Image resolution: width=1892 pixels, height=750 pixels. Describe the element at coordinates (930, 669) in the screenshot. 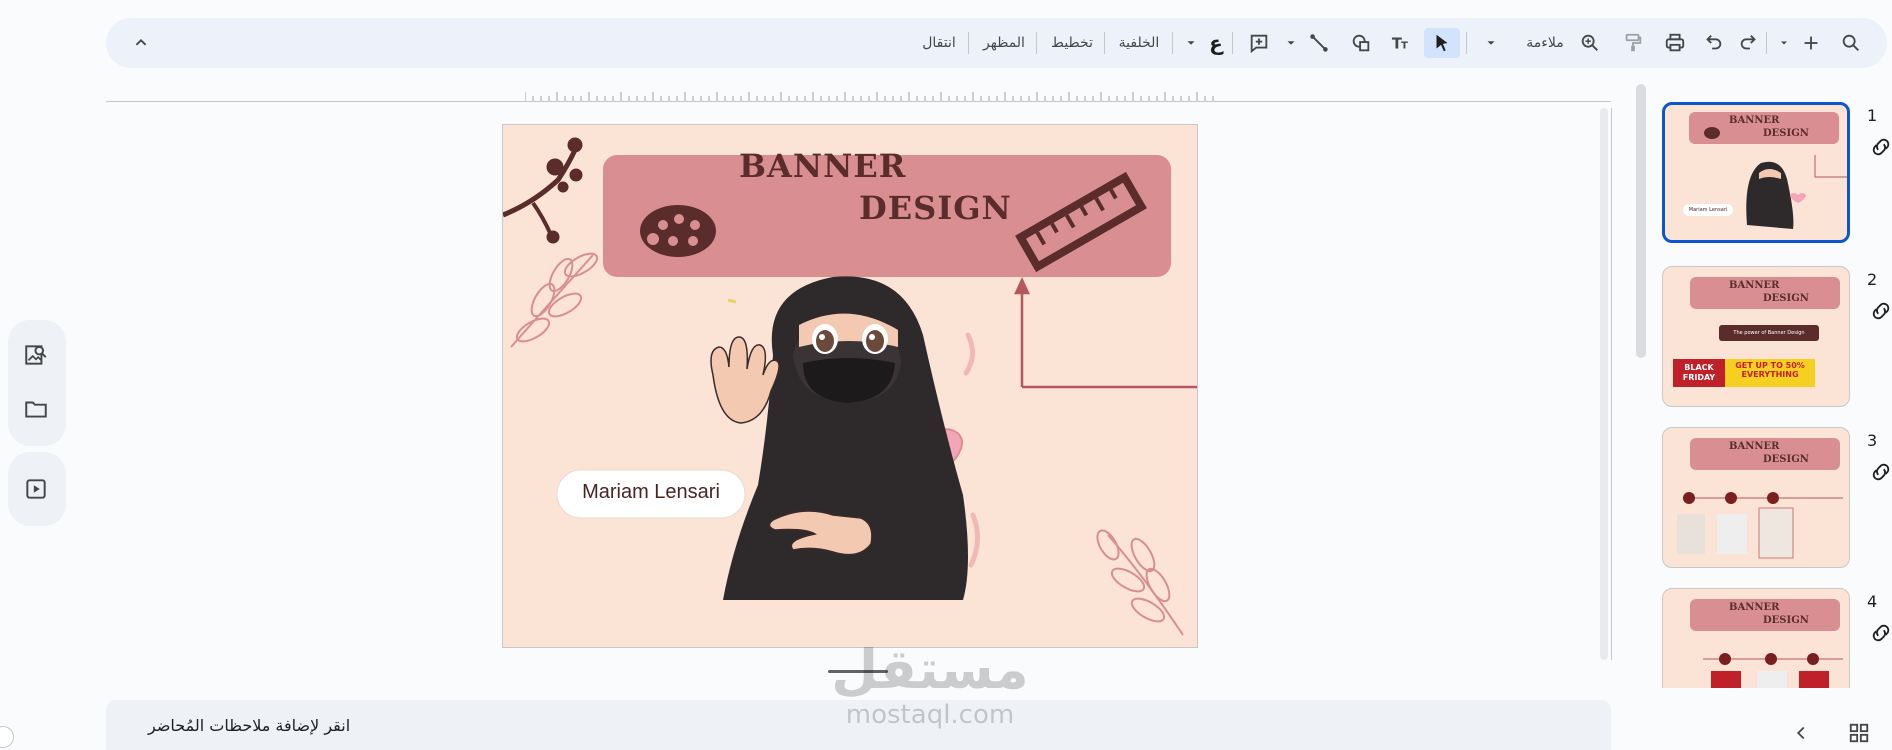

I see `watermark-arabic: مستقل` at that location.